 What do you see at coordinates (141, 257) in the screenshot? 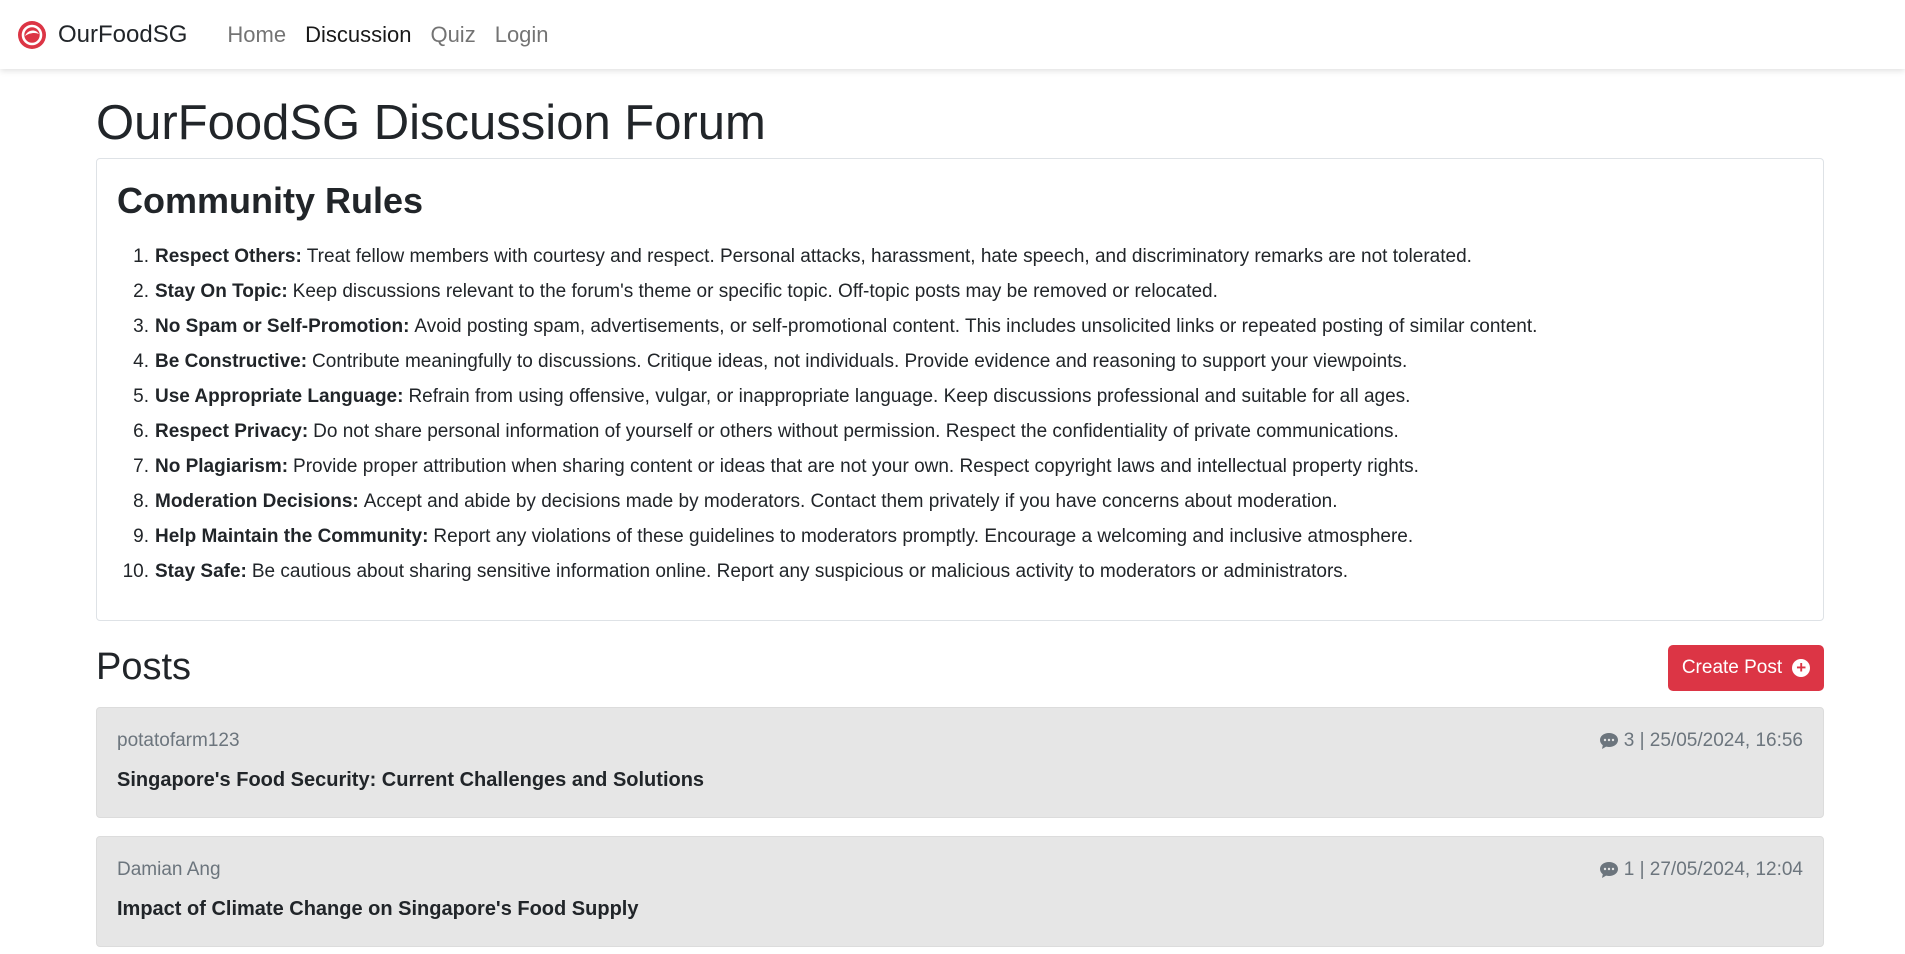
I see `rule-number: 1.` at bounding box center [141, 257].